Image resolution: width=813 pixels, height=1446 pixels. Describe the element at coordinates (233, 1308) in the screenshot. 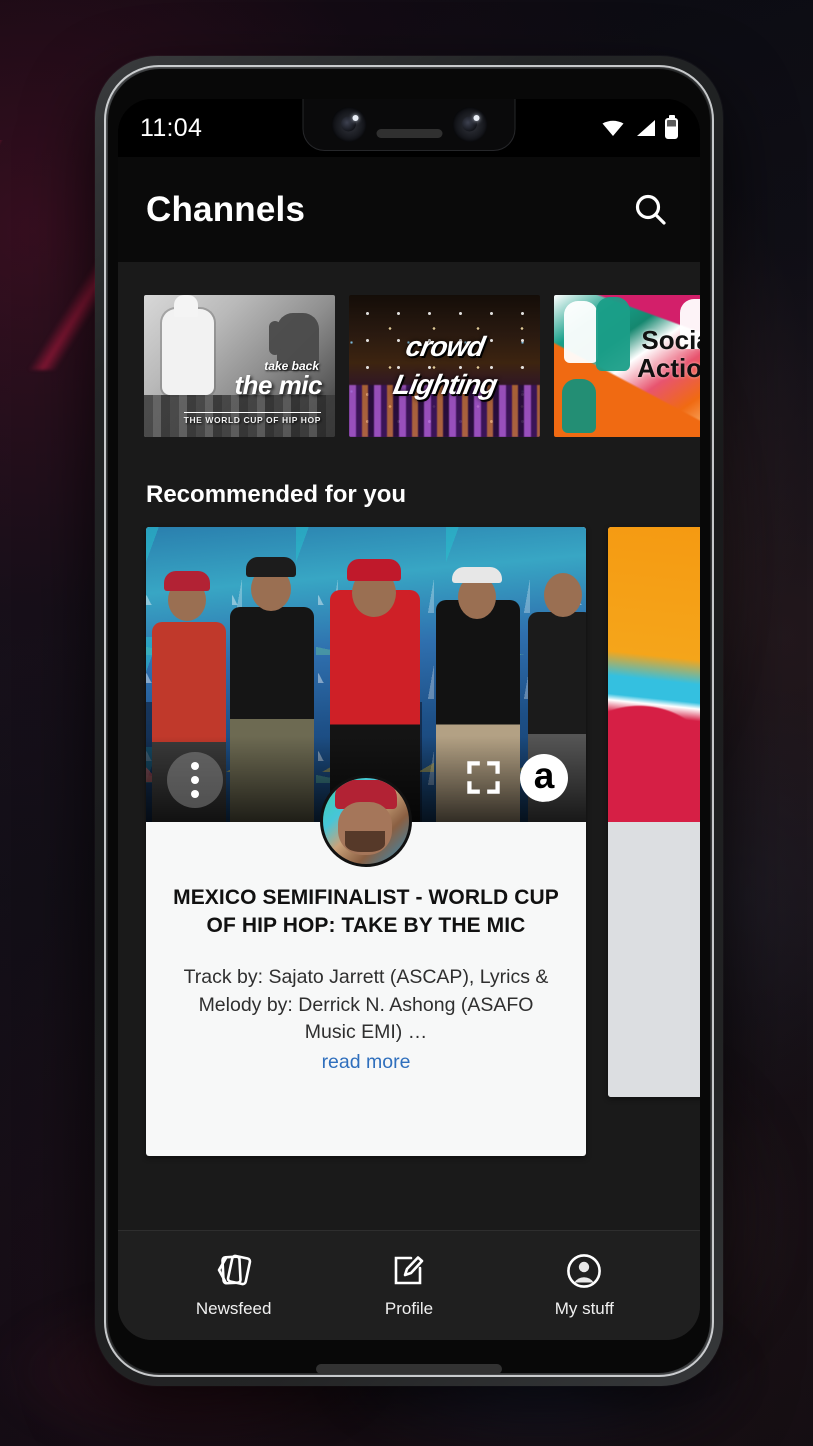

I see `nav-label-newsfeed: Newsfeed` at that location.